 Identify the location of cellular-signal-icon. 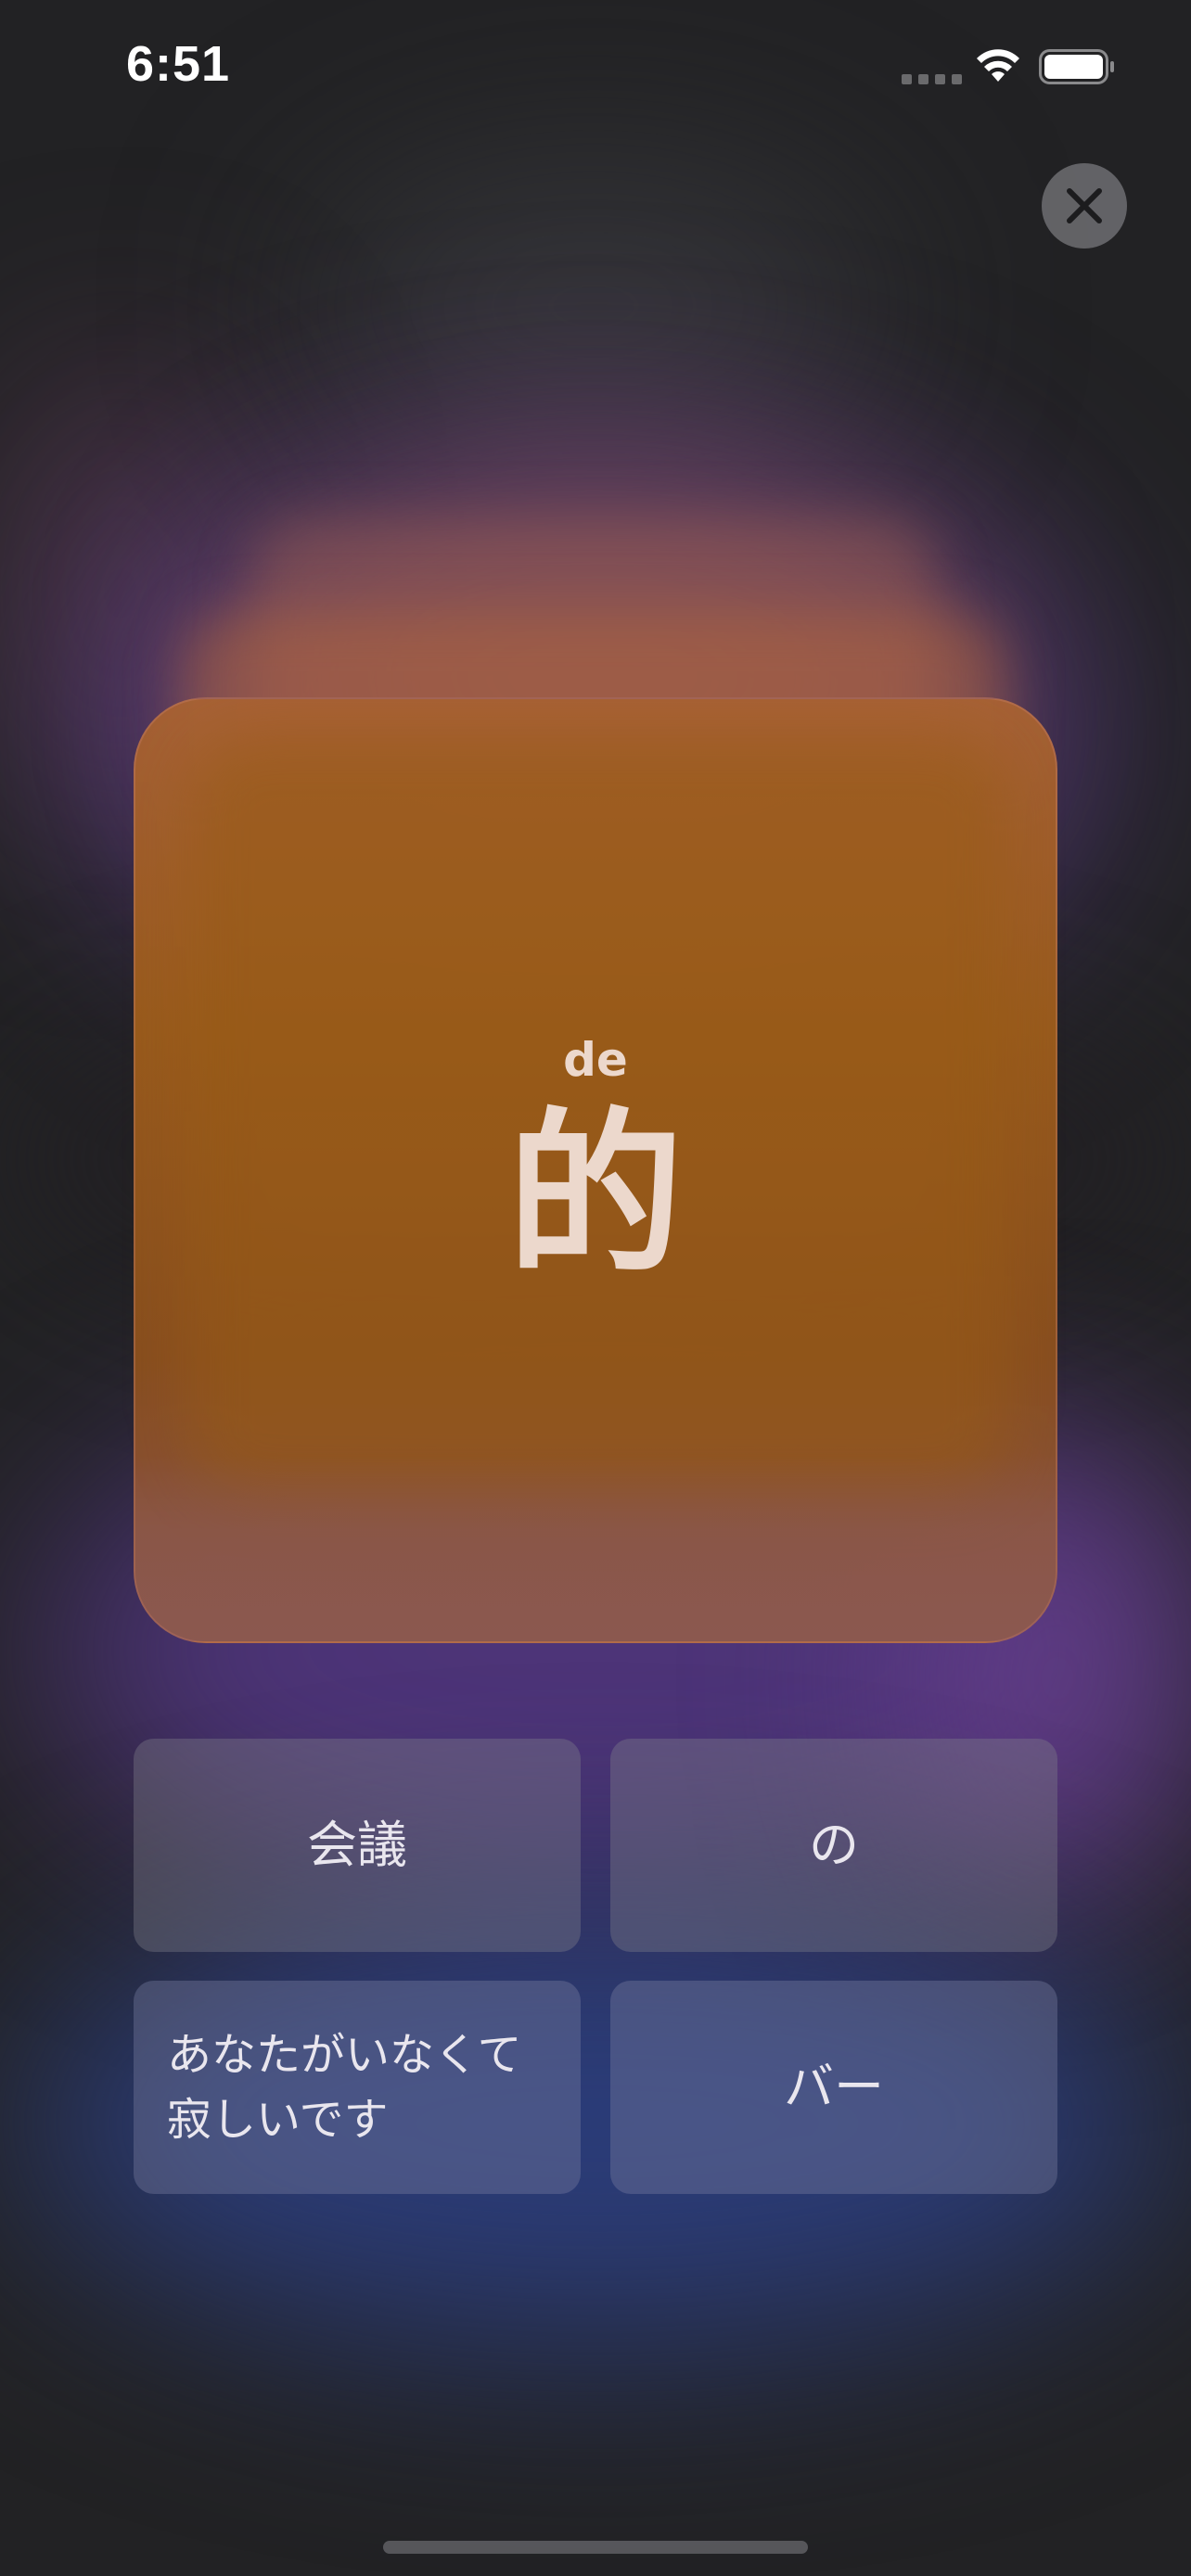
(932, 79).